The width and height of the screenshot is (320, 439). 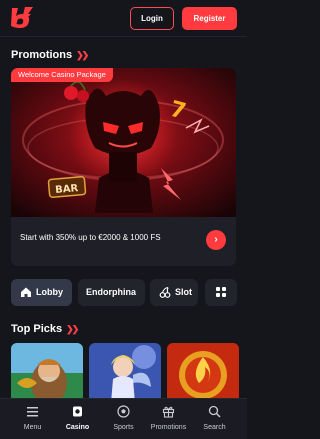 I want to click on grid-icon, so click(x=221, y=292).